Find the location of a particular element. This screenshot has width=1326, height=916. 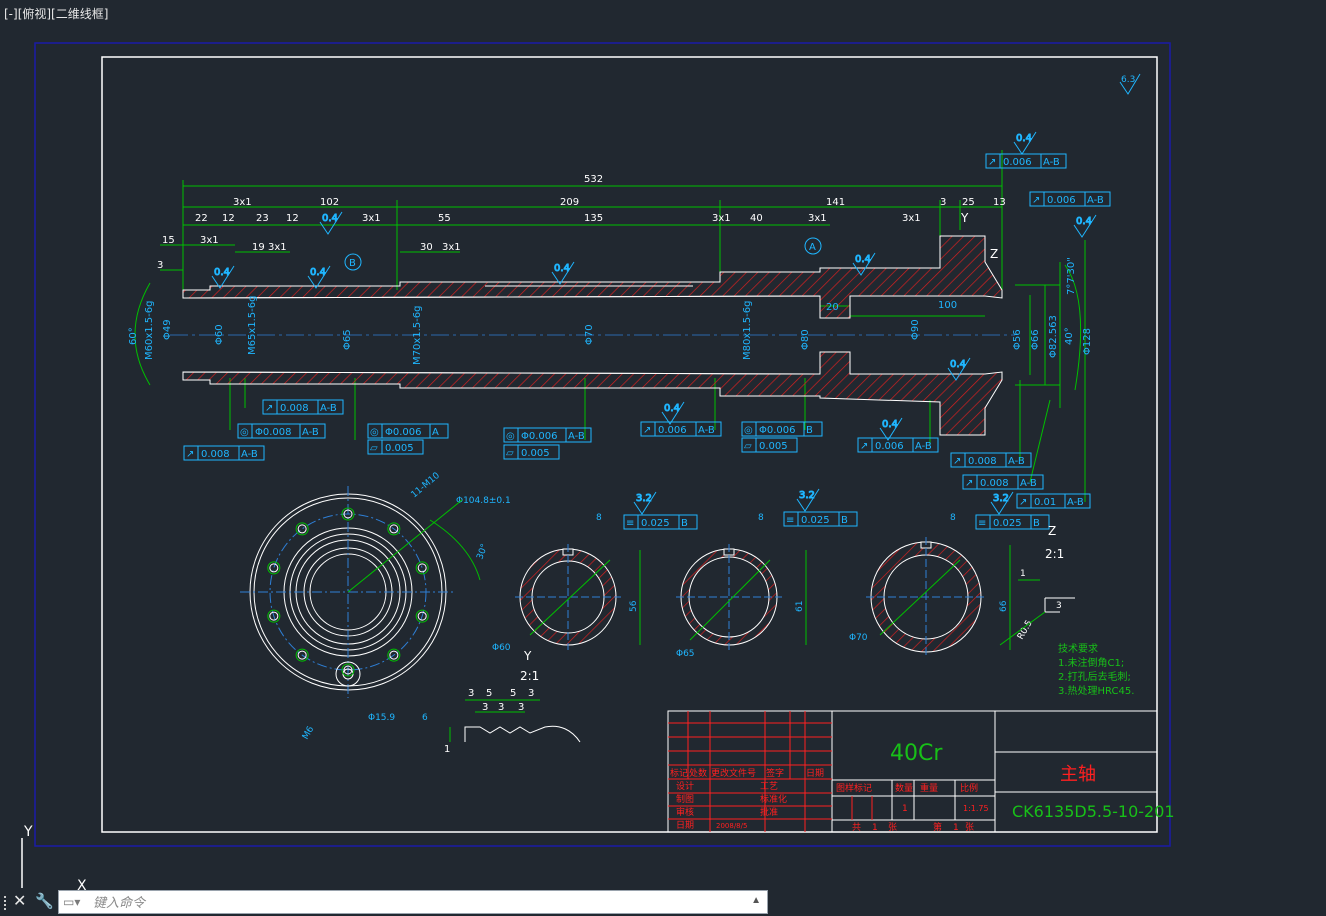

gdt-tolerance: 0.005 is located at coordinates (535, 453).